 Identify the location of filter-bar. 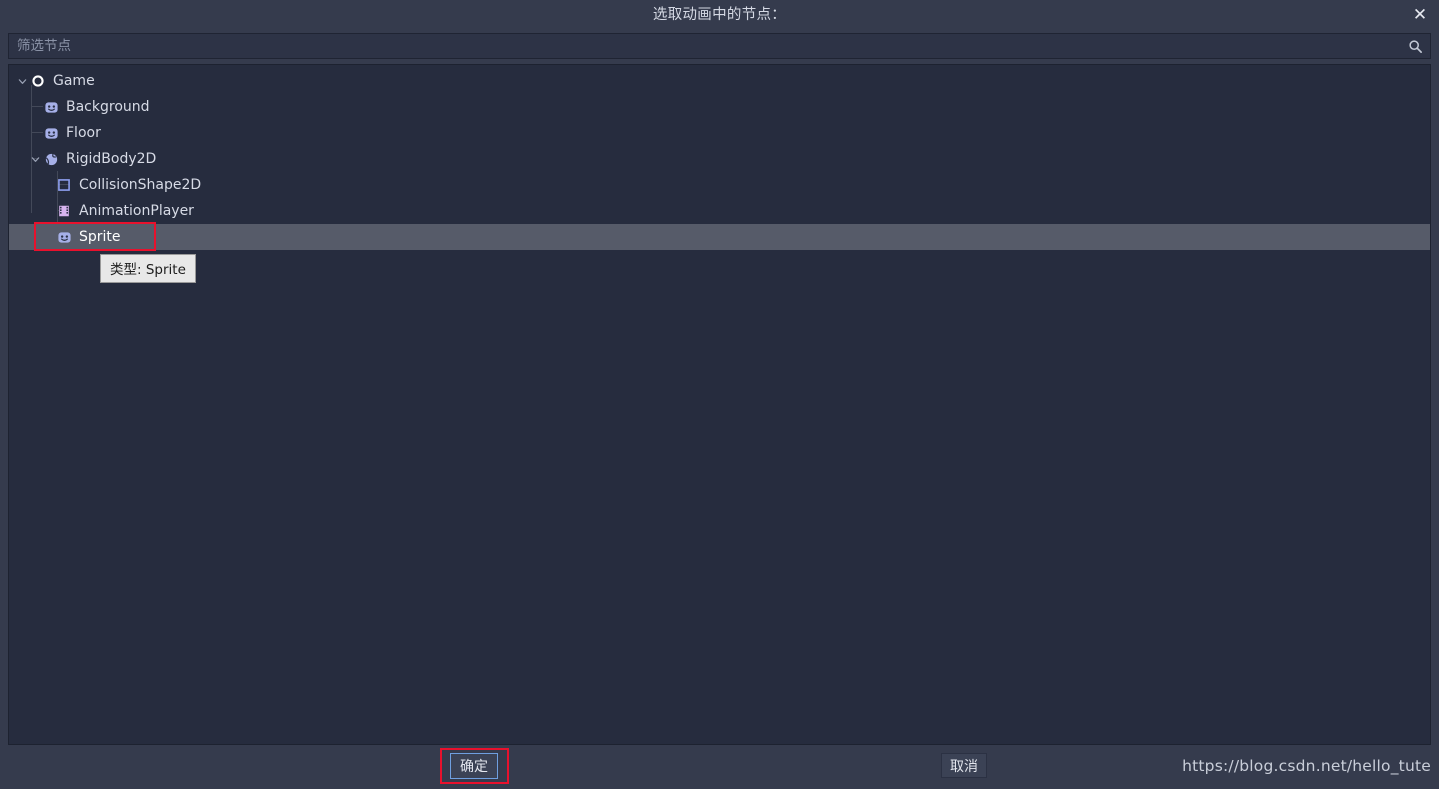
(719, 46).